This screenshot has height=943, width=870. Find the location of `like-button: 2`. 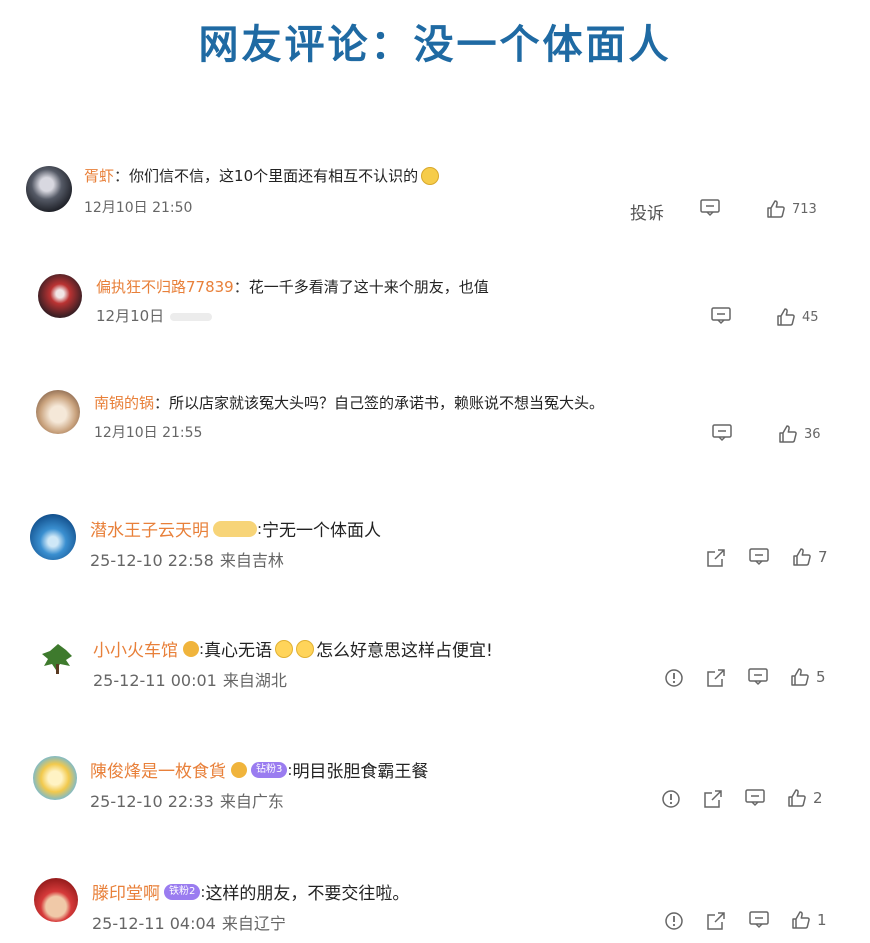

like-button: 2 is located at coordinates (805, 798).